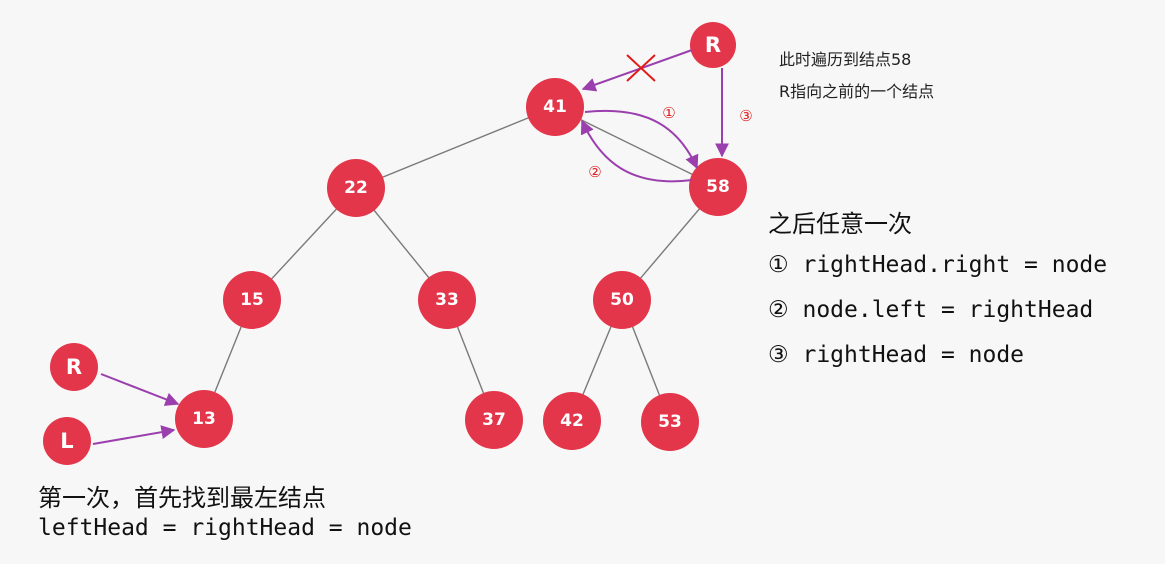  I want to click on after-step-3: ③ rightHead = node, so click(896, 355).